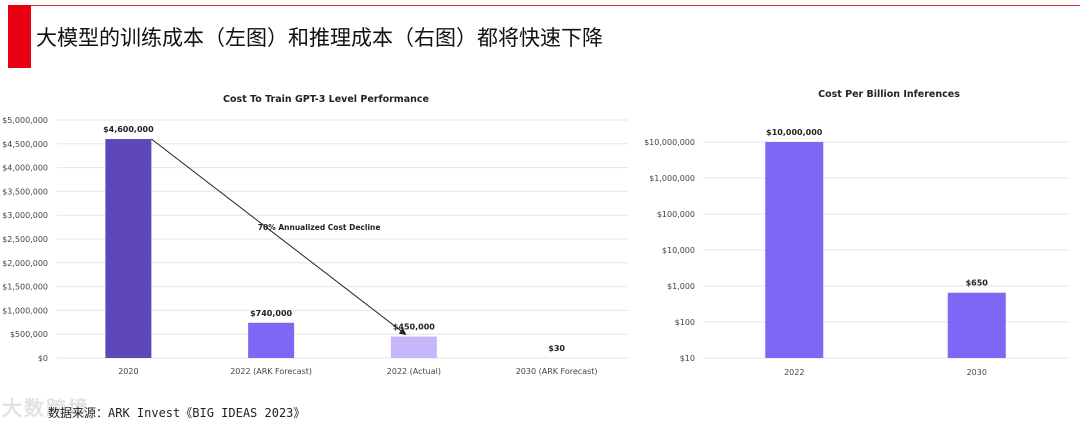 Image resolution: width=1080 pixels, height=432 pixels. Describe the element at coordinates (681, 286) in the screenshot. I see `y-tick-label: $1,000` at that location.